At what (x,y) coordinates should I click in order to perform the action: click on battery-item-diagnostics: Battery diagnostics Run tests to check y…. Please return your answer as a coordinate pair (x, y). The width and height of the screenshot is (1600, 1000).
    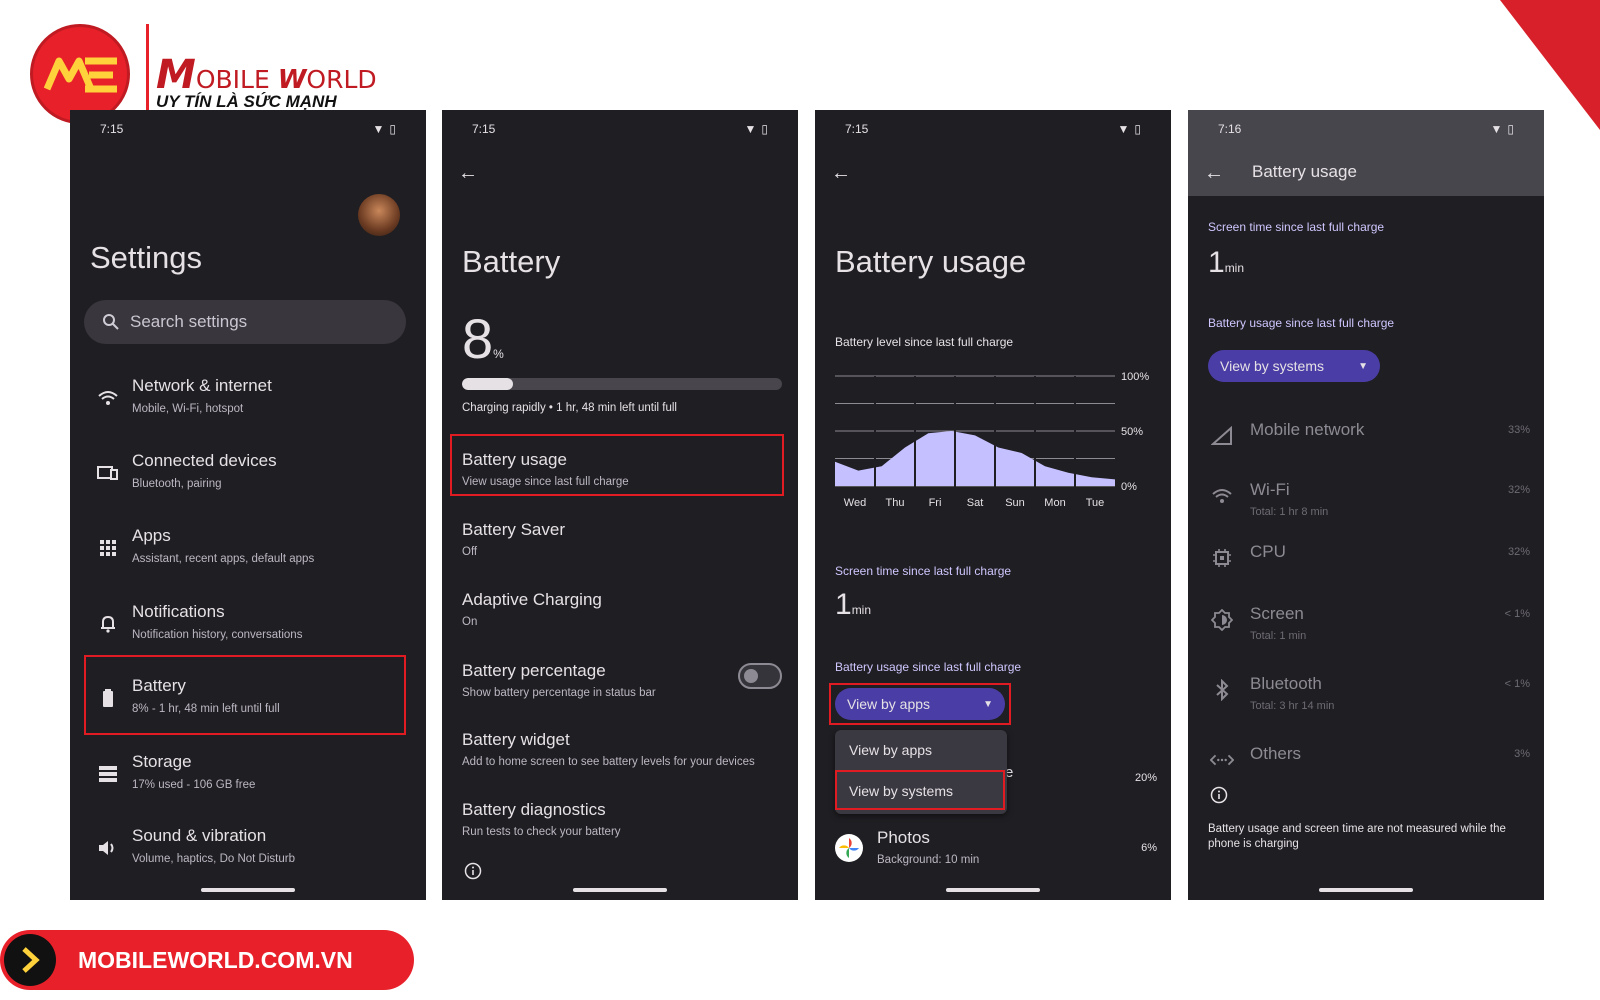
    Looking at the image, I should click on (622, 824).